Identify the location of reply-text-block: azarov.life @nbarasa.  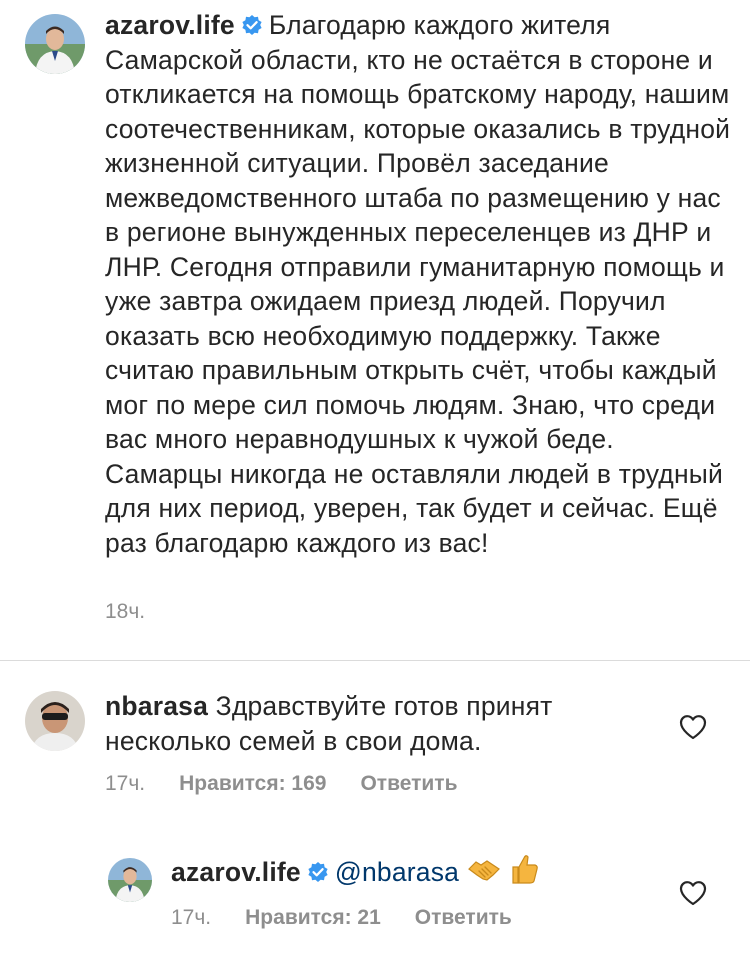
(431, 873).